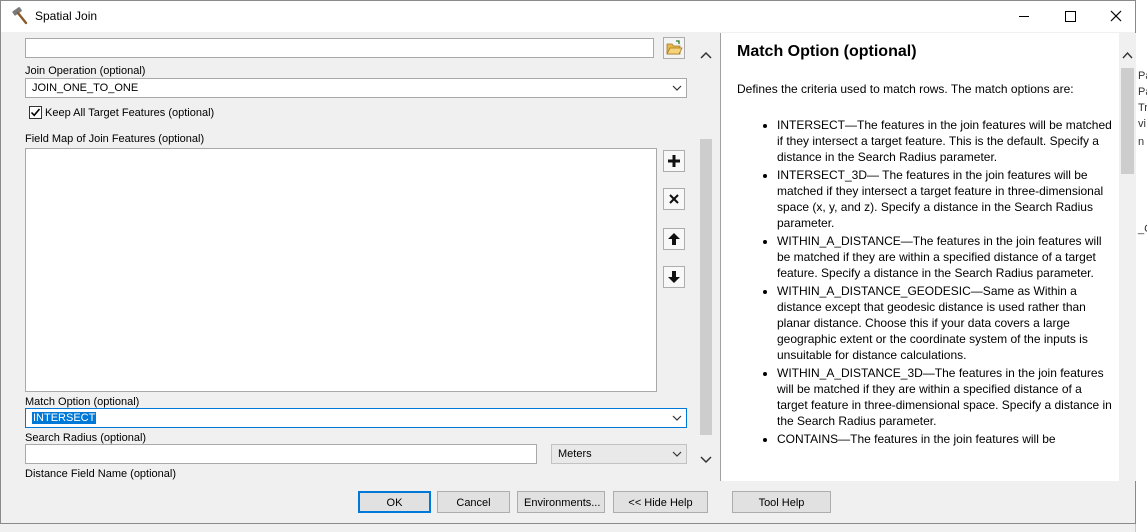  I want to click on distance-field-label: Distance Field Name (optional), so click(101, 474).